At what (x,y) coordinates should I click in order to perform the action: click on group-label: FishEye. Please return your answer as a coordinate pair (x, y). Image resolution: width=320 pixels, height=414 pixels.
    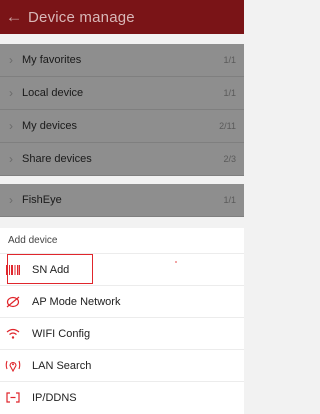
    Looking at the image, I should click on (42, 200).